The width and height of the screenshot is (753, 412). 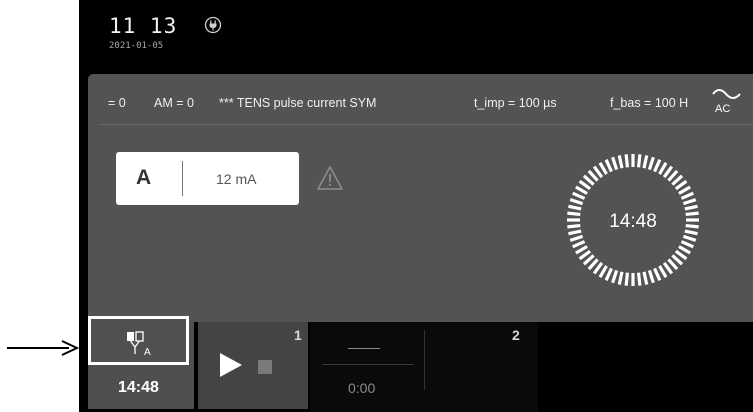 I want to click on channel2-number: 2, so click(x=516, y=335).